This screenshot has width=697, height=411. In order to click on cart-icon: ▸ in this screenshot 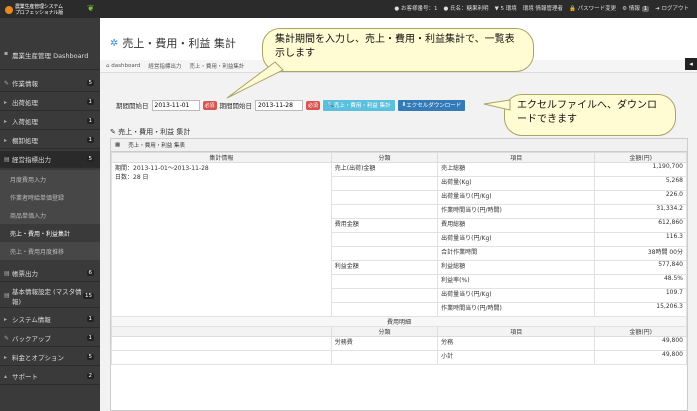, I will do `click(6, 357)`.